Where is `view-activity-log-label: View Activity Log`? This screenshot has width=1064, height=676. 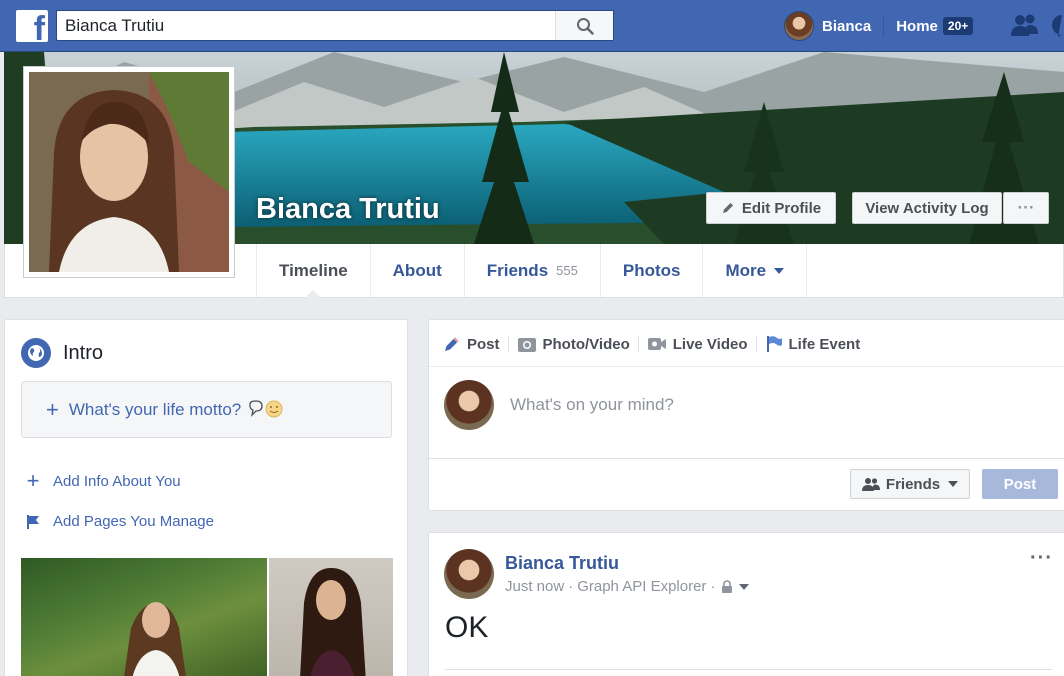
view-activity-log-label: View Activity Log is located at coordinates (927, 208).